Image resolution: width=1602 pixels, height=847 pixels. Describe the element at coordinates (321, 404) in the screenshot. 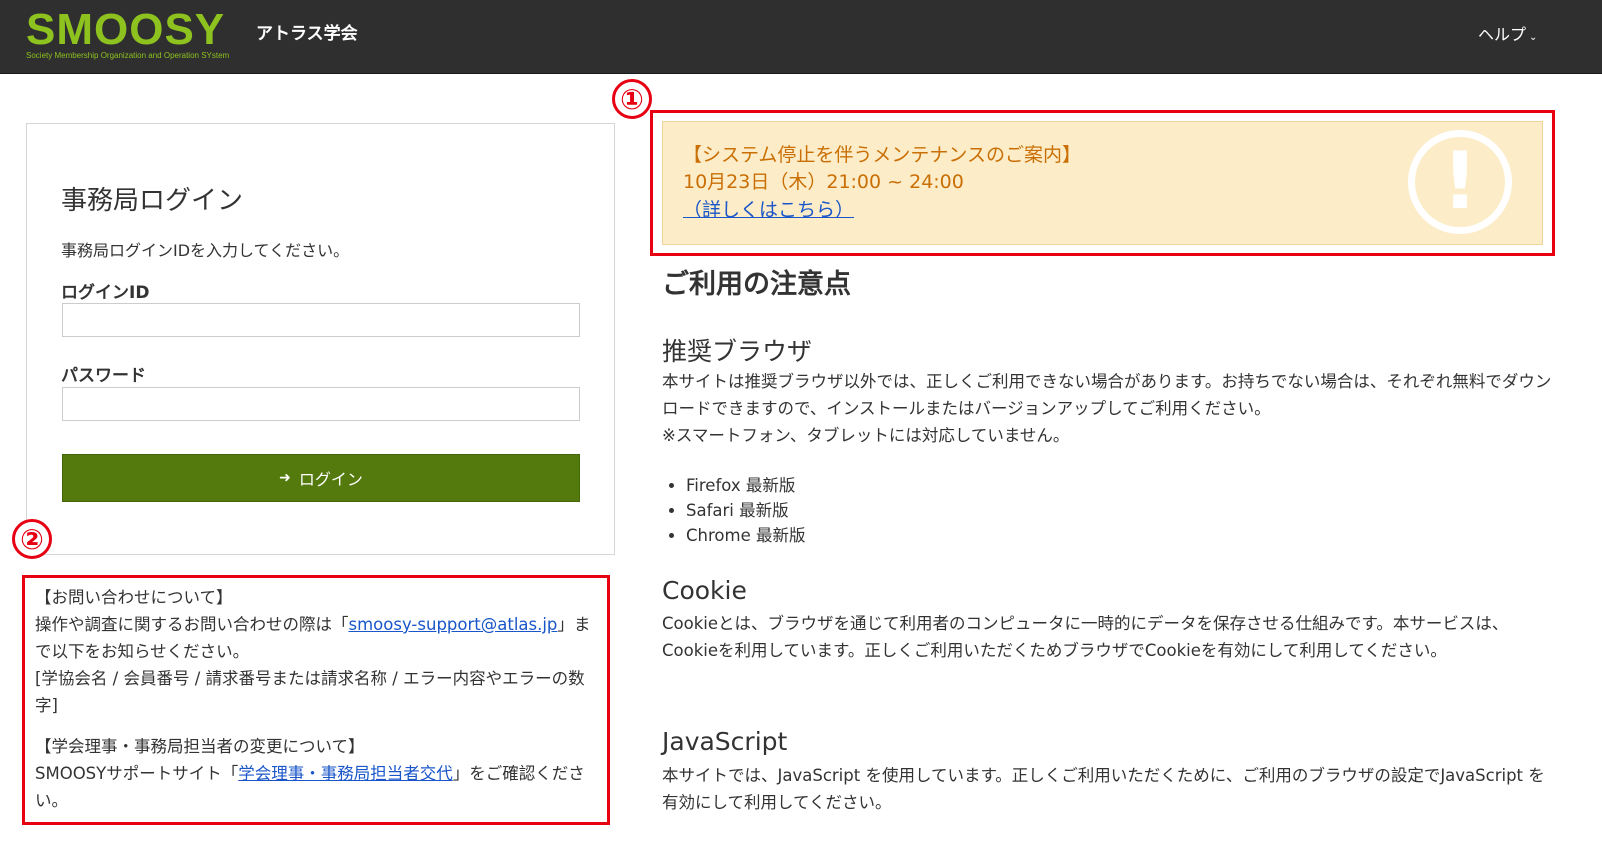

I see `password-input` at that location.